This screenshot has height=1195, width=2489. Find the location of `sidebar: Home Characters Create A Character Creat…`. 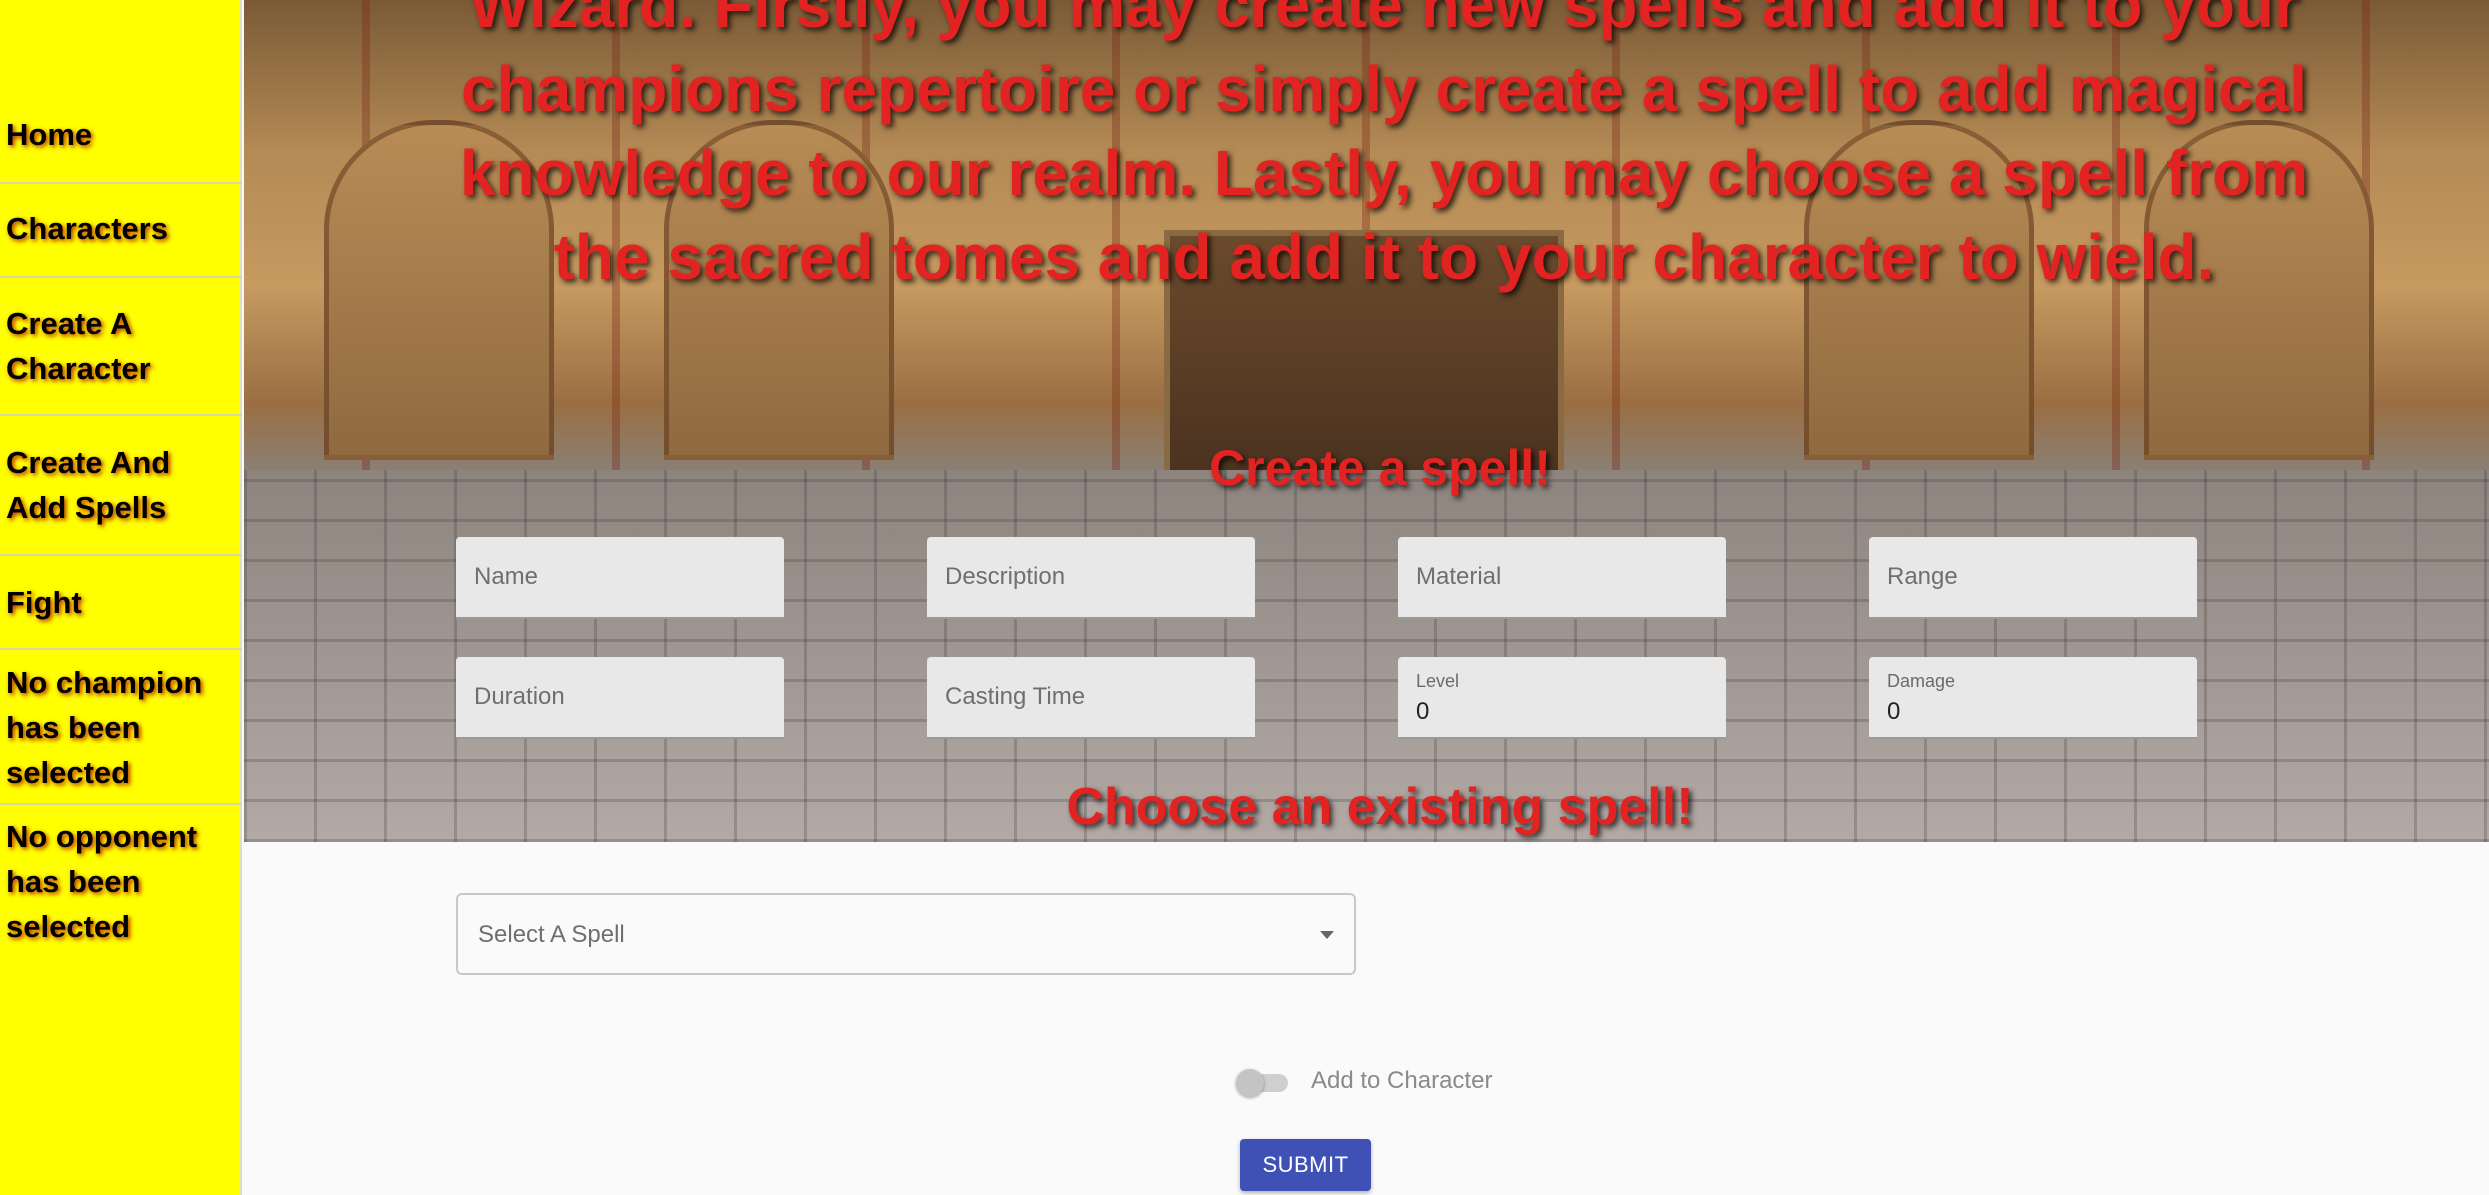

sidebar: Home Characters Create A Character Creat… is located at coordinates (121, 597).